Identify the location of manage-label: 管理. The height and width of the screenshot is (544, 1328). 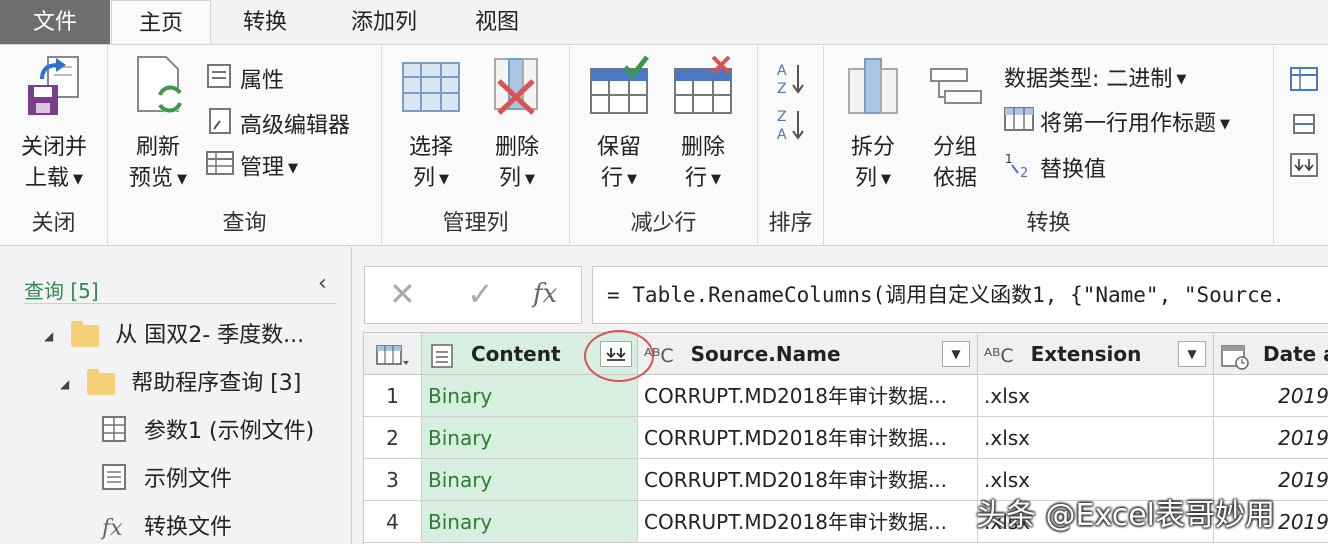
(262, 168).